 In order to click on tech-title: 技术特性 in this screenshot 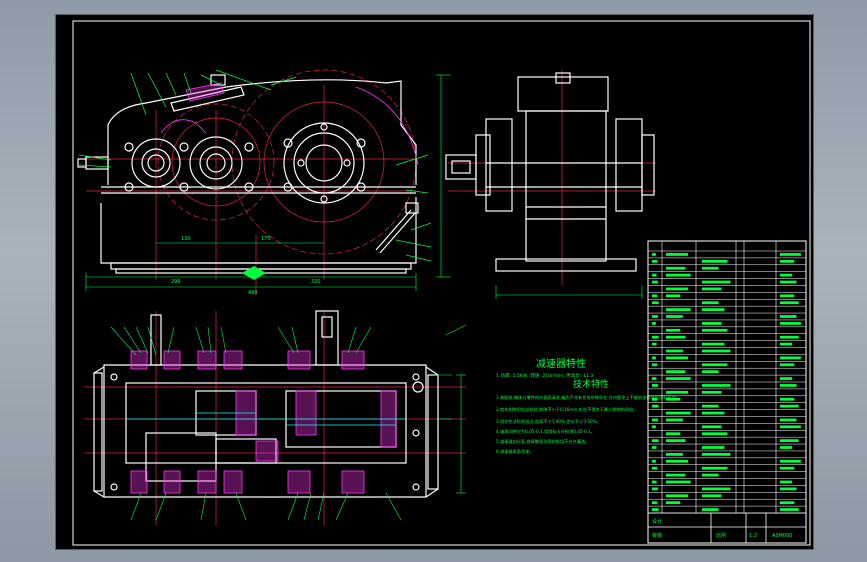, I will do `click(591, 384)`.